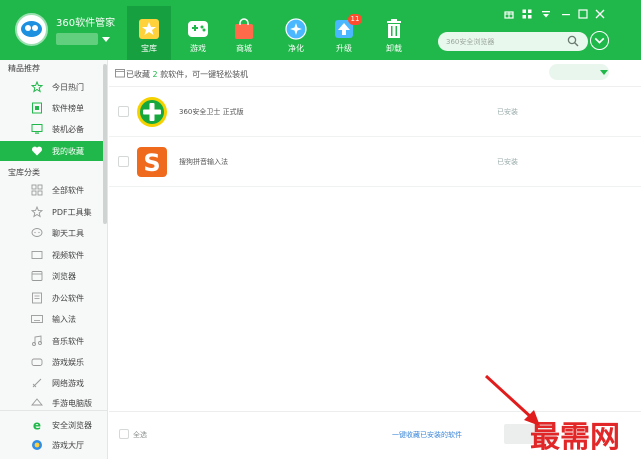  Describe the element at coordinates (64, 319) in the screenshot. I see `sidebar-item-label: 输入法` at that location.